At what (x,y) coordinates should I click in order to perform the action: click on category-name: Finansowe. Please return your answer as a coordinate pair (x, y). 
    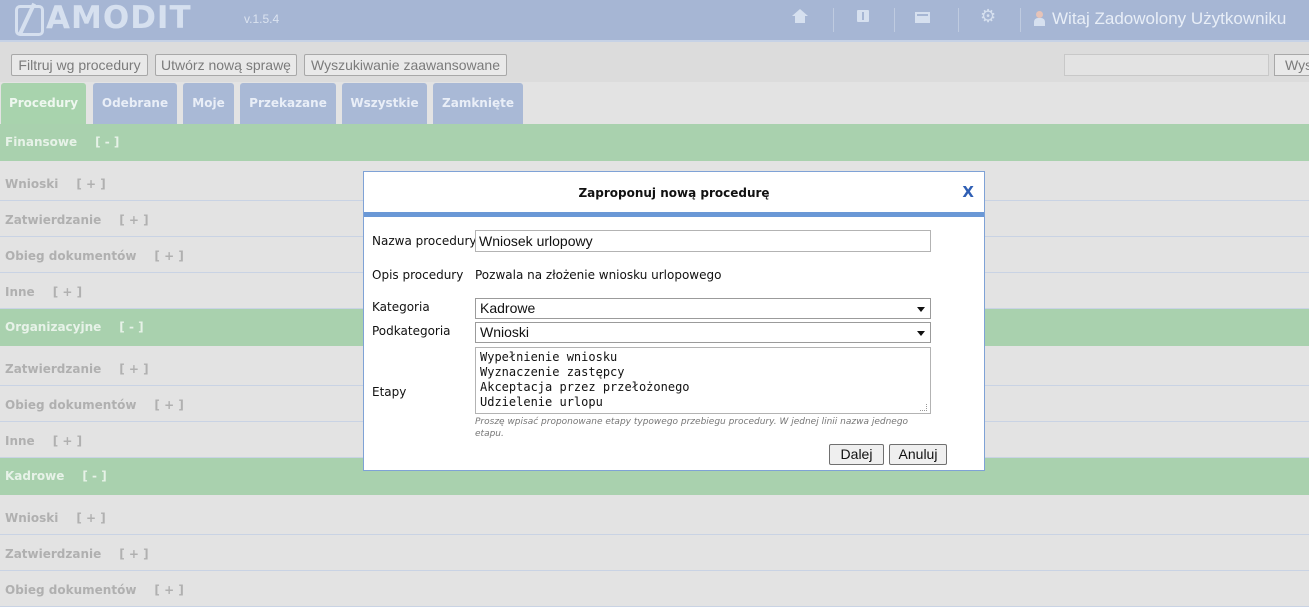
    Looking at the image, I should click on (41, 142).